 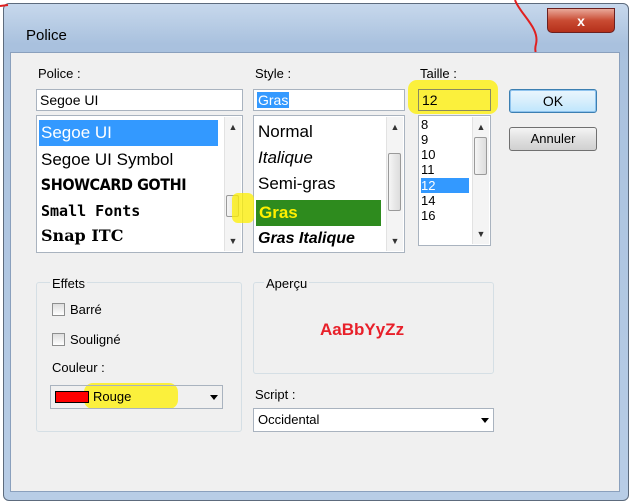 What do you see at coordinates (480, 180) in the screenshot?
I see `size-list-scrollbar: ▲ ▼` at bounding box center [480, 180].